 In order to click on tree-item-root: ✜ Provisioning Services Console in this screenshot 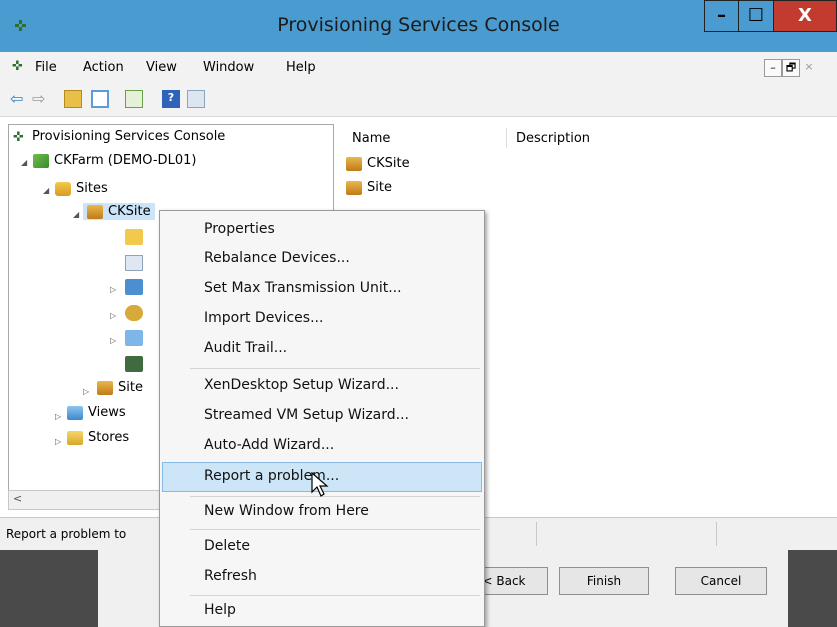, I will do `click(119, 137)`.